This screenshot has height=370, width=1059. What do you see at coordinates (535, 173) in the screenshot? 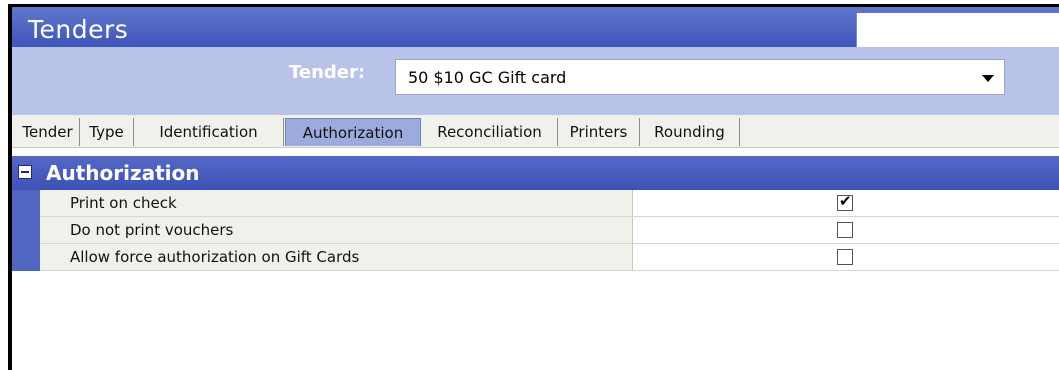
I see `section-header-authorization: Authorization` at bounding box center [535, 173].